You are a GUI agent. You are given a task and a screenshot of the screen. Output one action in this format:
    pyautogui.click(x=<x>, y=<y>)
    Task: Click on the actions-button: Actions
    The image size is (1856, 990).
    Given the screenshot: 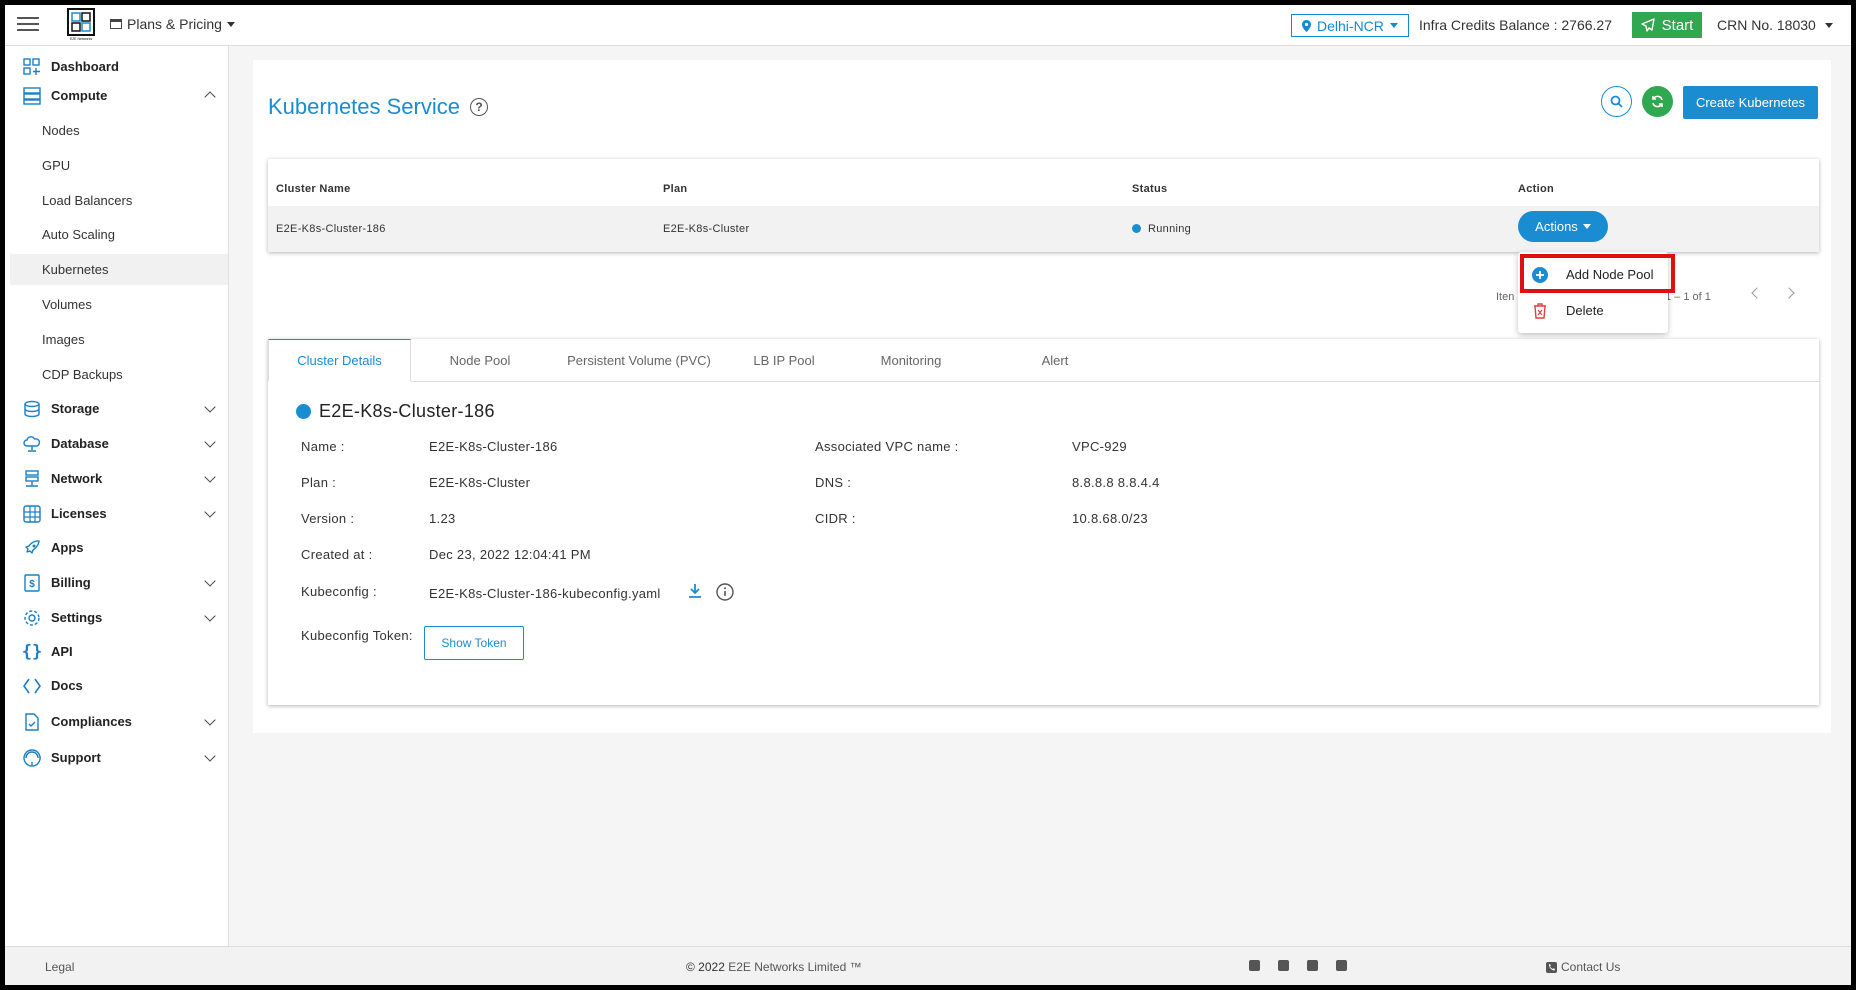 What is the action you would take?
    pyautogui.click(x=1563, y=226)
    